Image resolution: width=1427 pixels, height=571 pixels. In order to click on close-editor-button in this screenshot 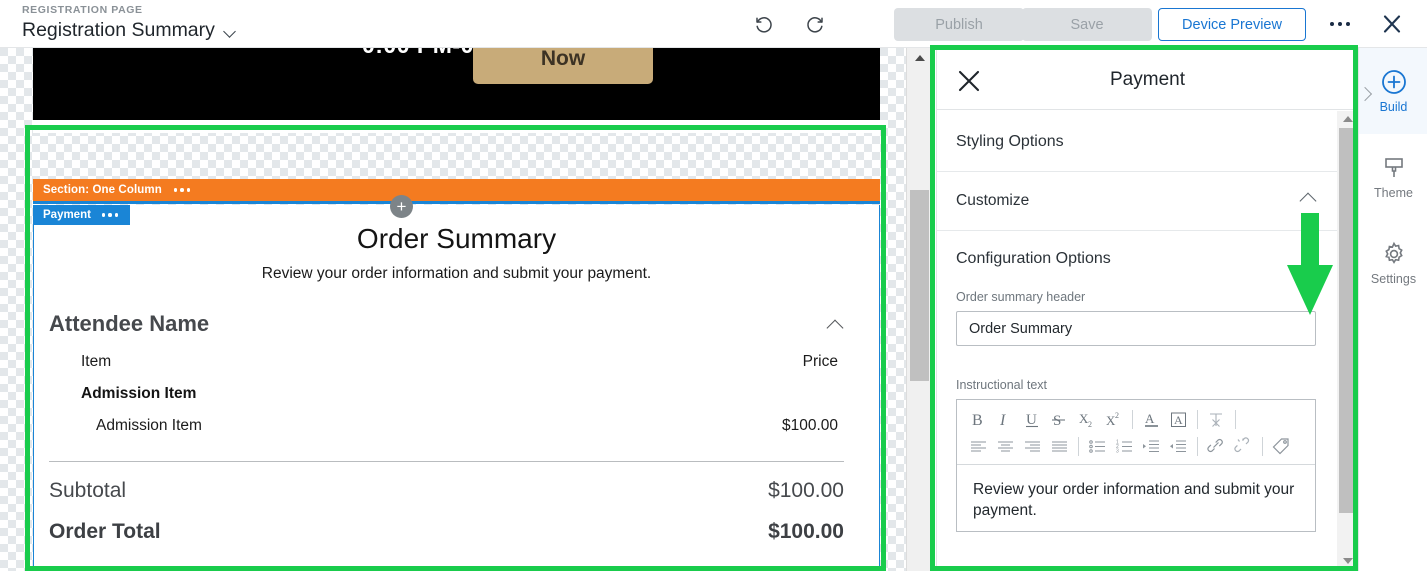, I will do `click(1392, 24)`.